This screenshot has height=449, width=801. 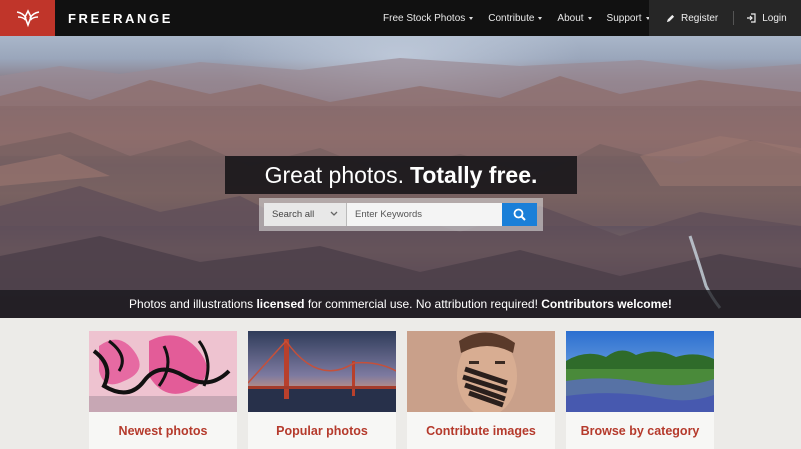 What do you see at coordinates (640, 431) in the screenshot?
I see `card-label: Browse by category` at bounding box center [640, 431].